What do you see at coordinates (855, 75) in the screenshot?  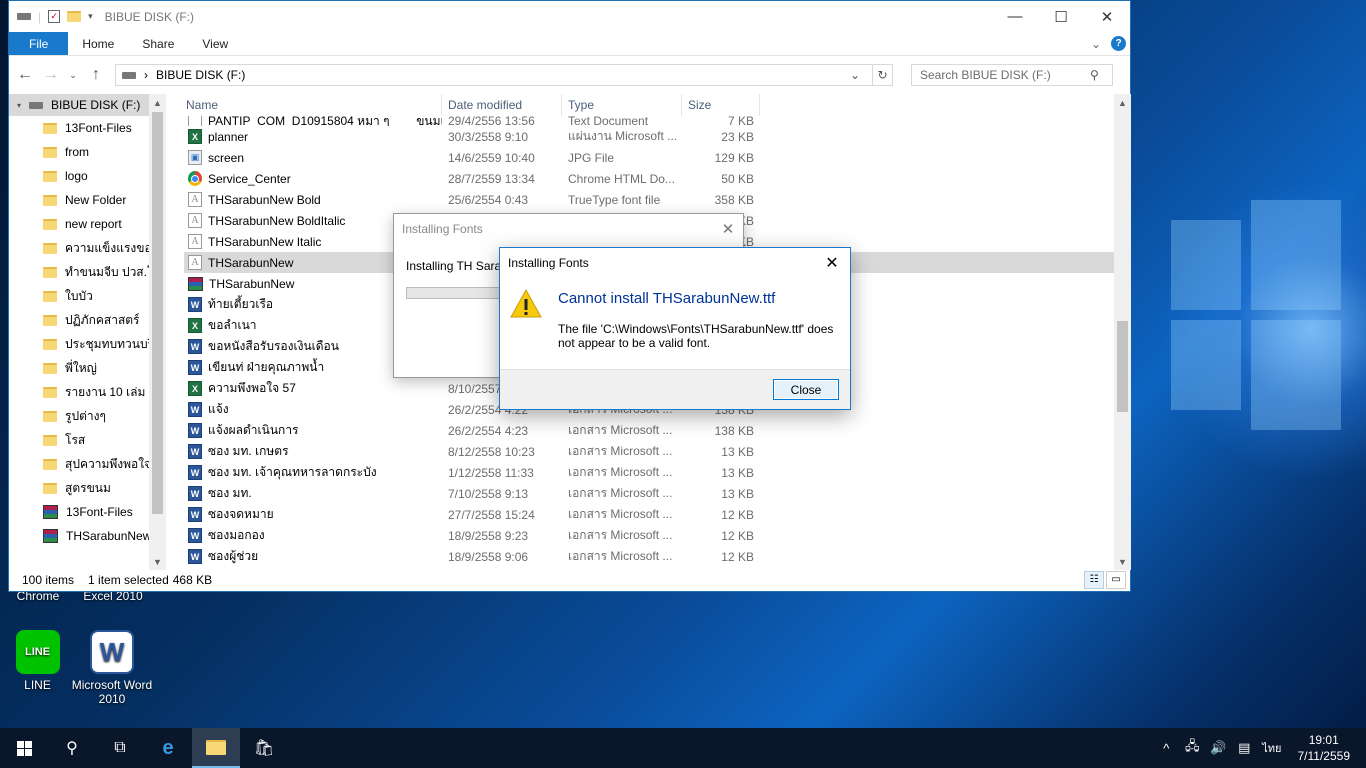 I see `address-dropdown-icon: ⌄` at bounding box center [855, 75].